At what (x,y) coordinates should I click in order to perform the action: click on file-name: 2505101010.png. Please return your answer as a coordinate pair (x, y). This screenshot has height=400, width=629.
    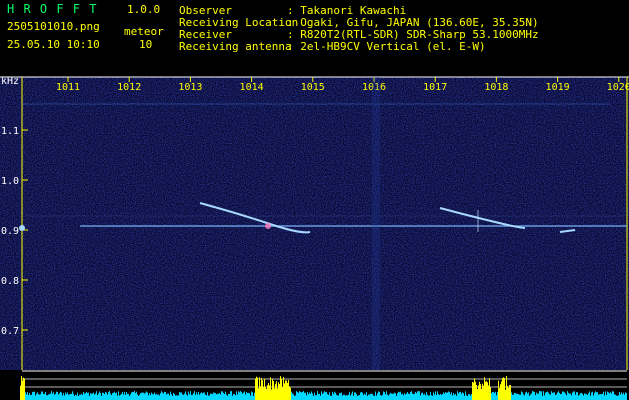
    Looking at the image, I should click on (53, 26).